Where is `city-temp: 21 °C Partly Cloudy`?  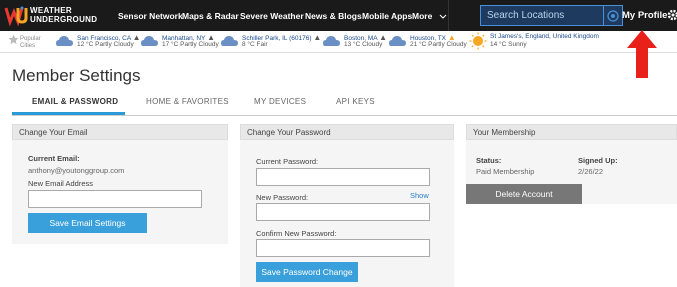 city-temp: 21 °C Partly Cloudy is located at coordinates (438, 44).